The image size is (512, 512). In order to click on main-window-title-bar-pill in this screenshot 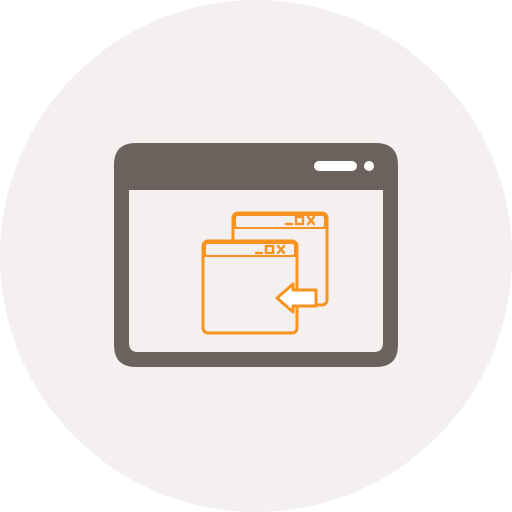, I will do `click(335, 166)`.